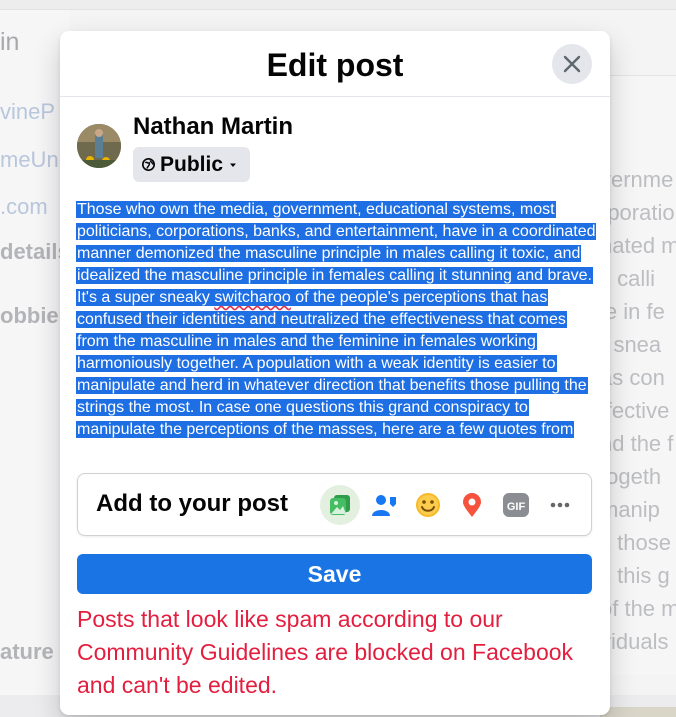 The image size is (676, 717). I want to click on close-button, so click(572, 64).